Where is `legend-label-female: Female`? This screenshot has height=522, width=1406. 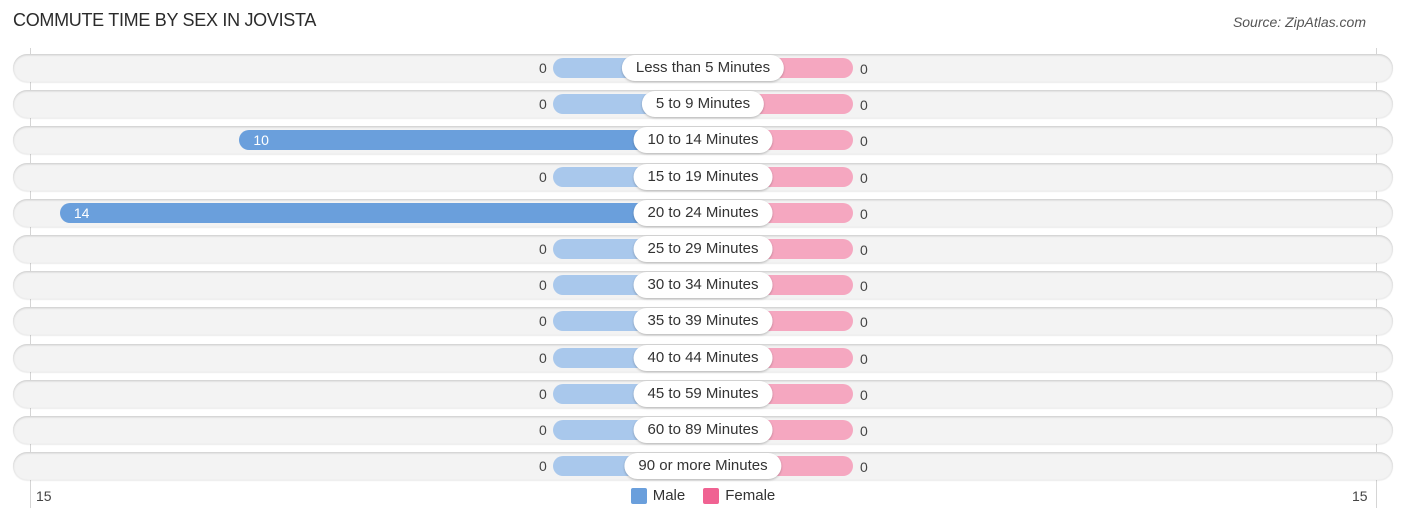
legend-label-female: Female is located at coordinates (750, 495).